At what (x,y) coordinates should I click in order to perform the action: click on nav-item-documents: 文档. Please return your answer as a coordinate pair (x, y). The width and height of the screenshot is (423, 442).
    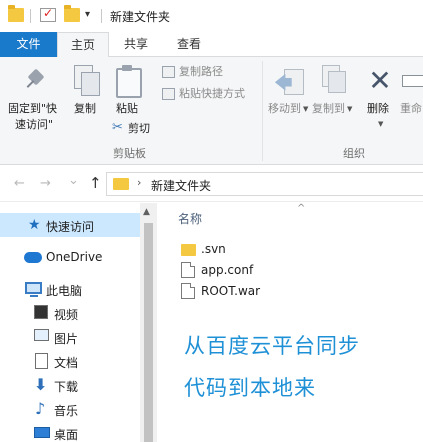
    Looking at the image, I should click on (70, 361).